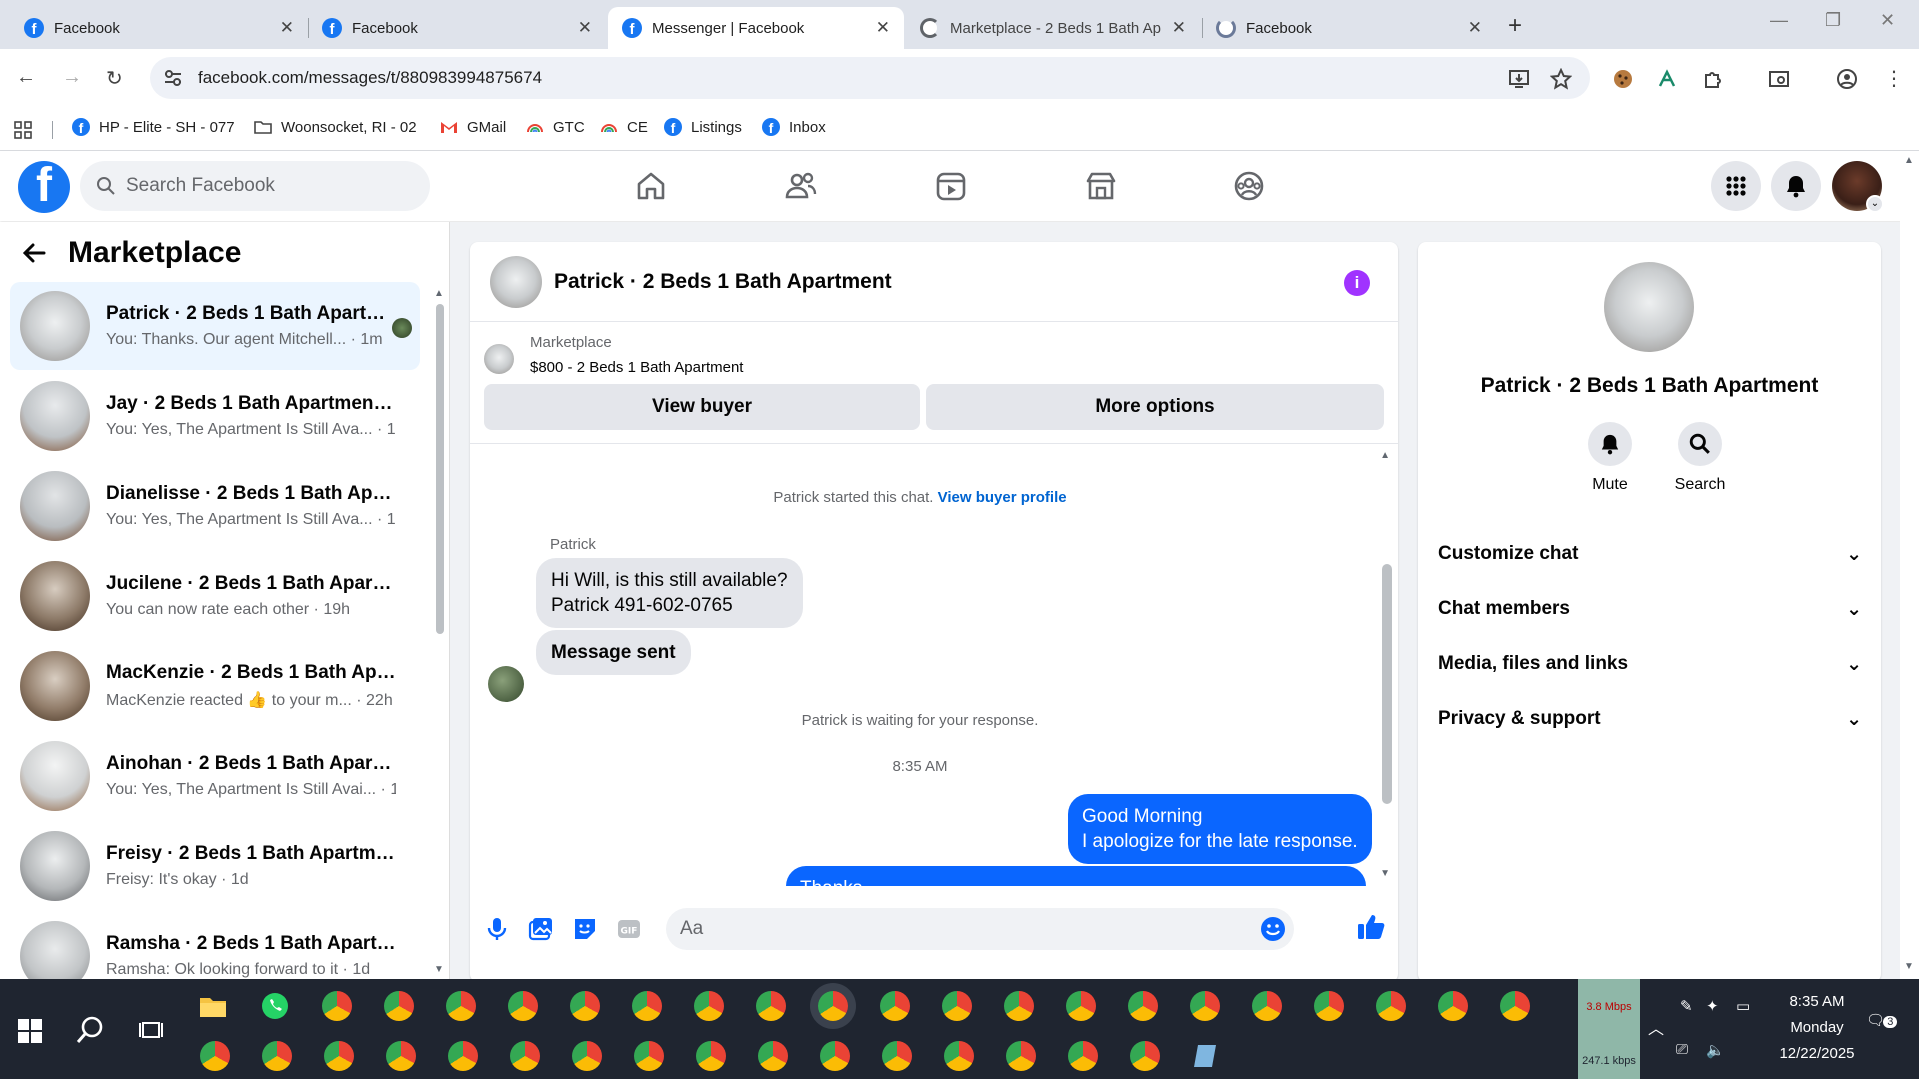 The height and width of the screenshot is (1079, 1919). I want to click on network-icon: ⎚, so click(1682, 1049).